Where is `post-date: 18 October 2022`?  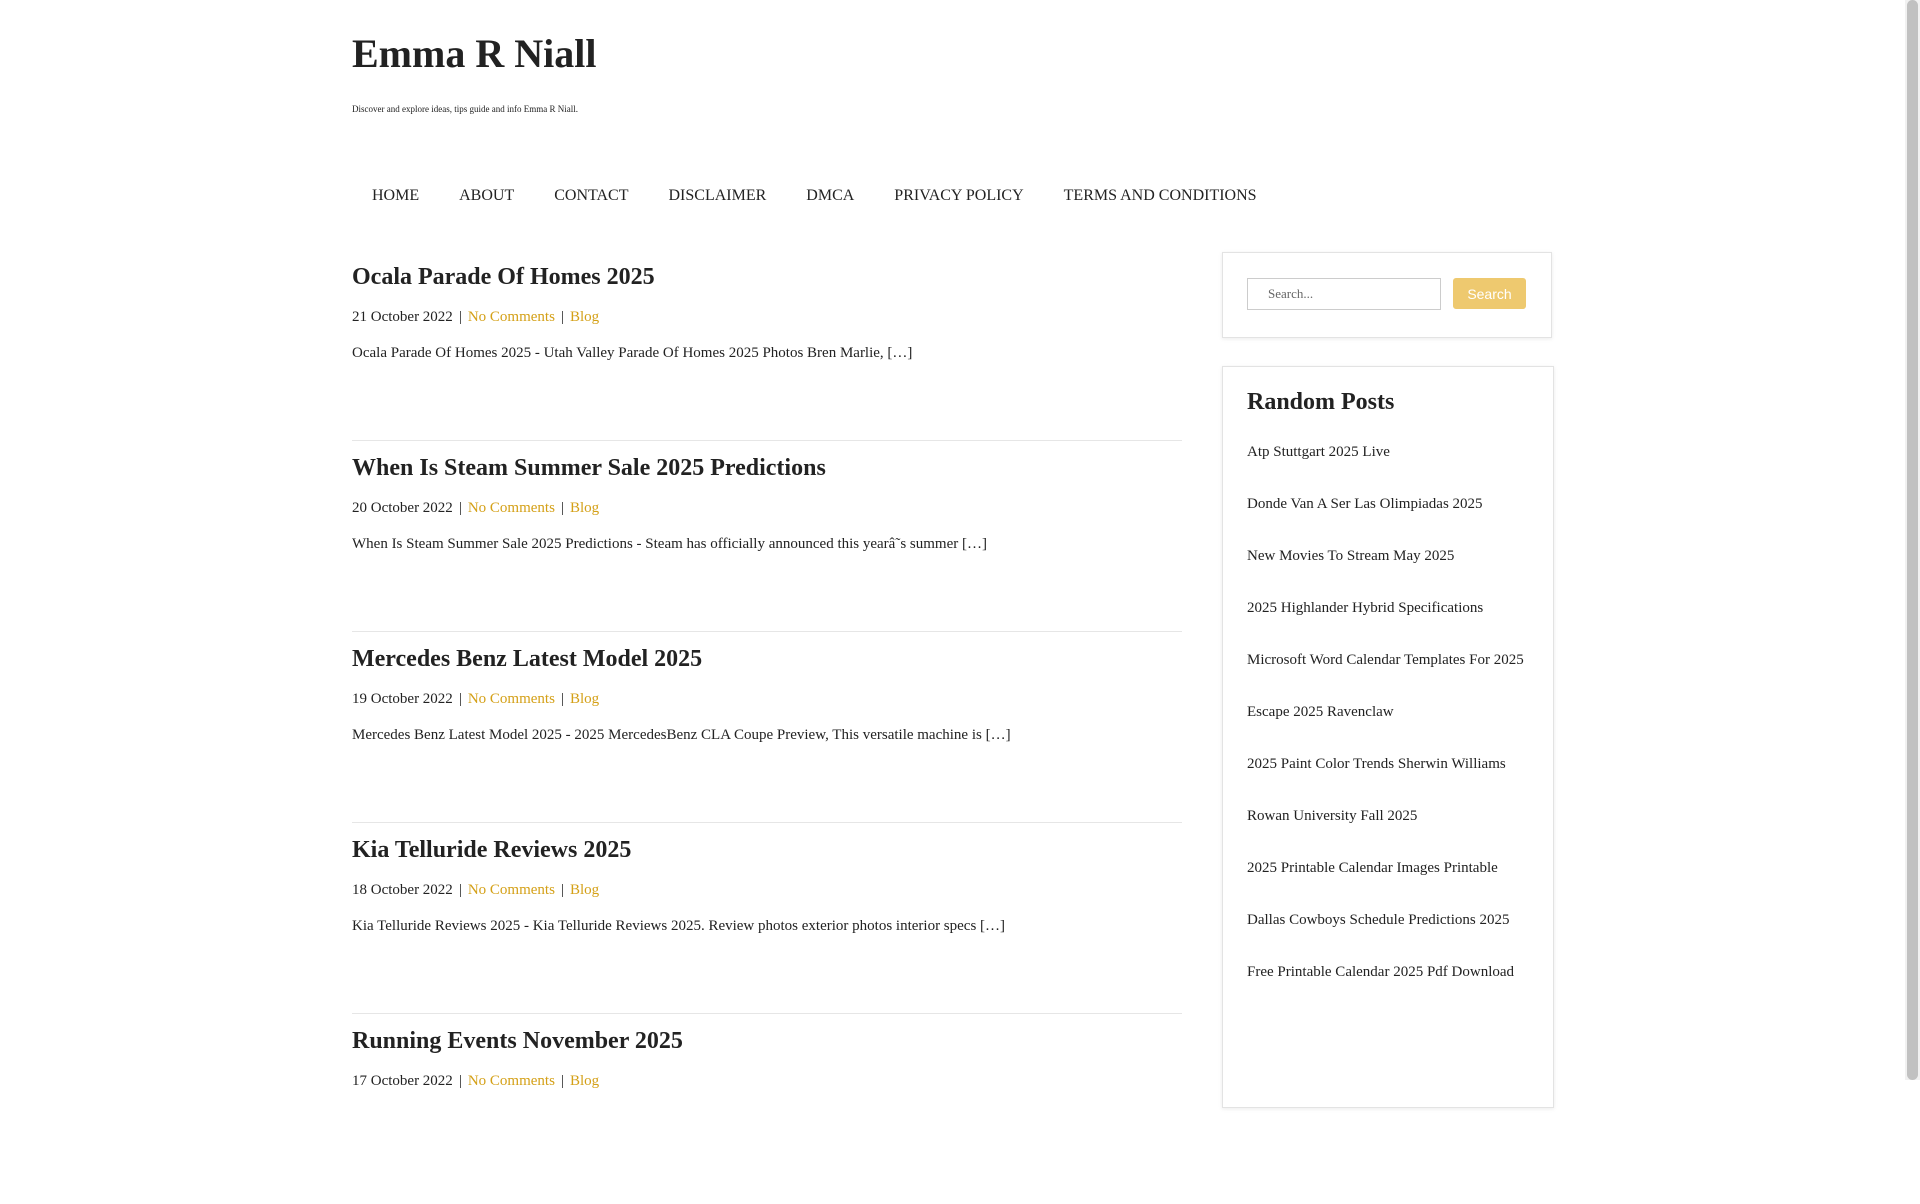
post-date: 18 October 2022 is located at coordinates (402, 890).